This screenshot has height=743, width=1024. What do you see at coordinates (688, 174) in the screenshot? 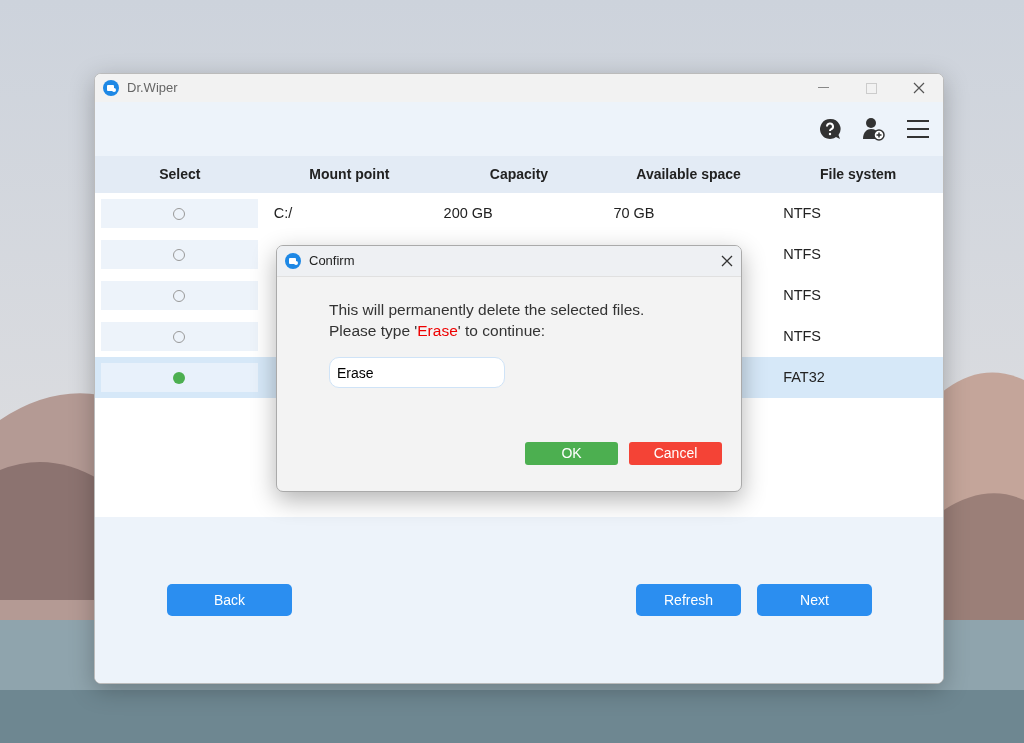
I see `column-header: Available space` at bounding box center [688, 174].